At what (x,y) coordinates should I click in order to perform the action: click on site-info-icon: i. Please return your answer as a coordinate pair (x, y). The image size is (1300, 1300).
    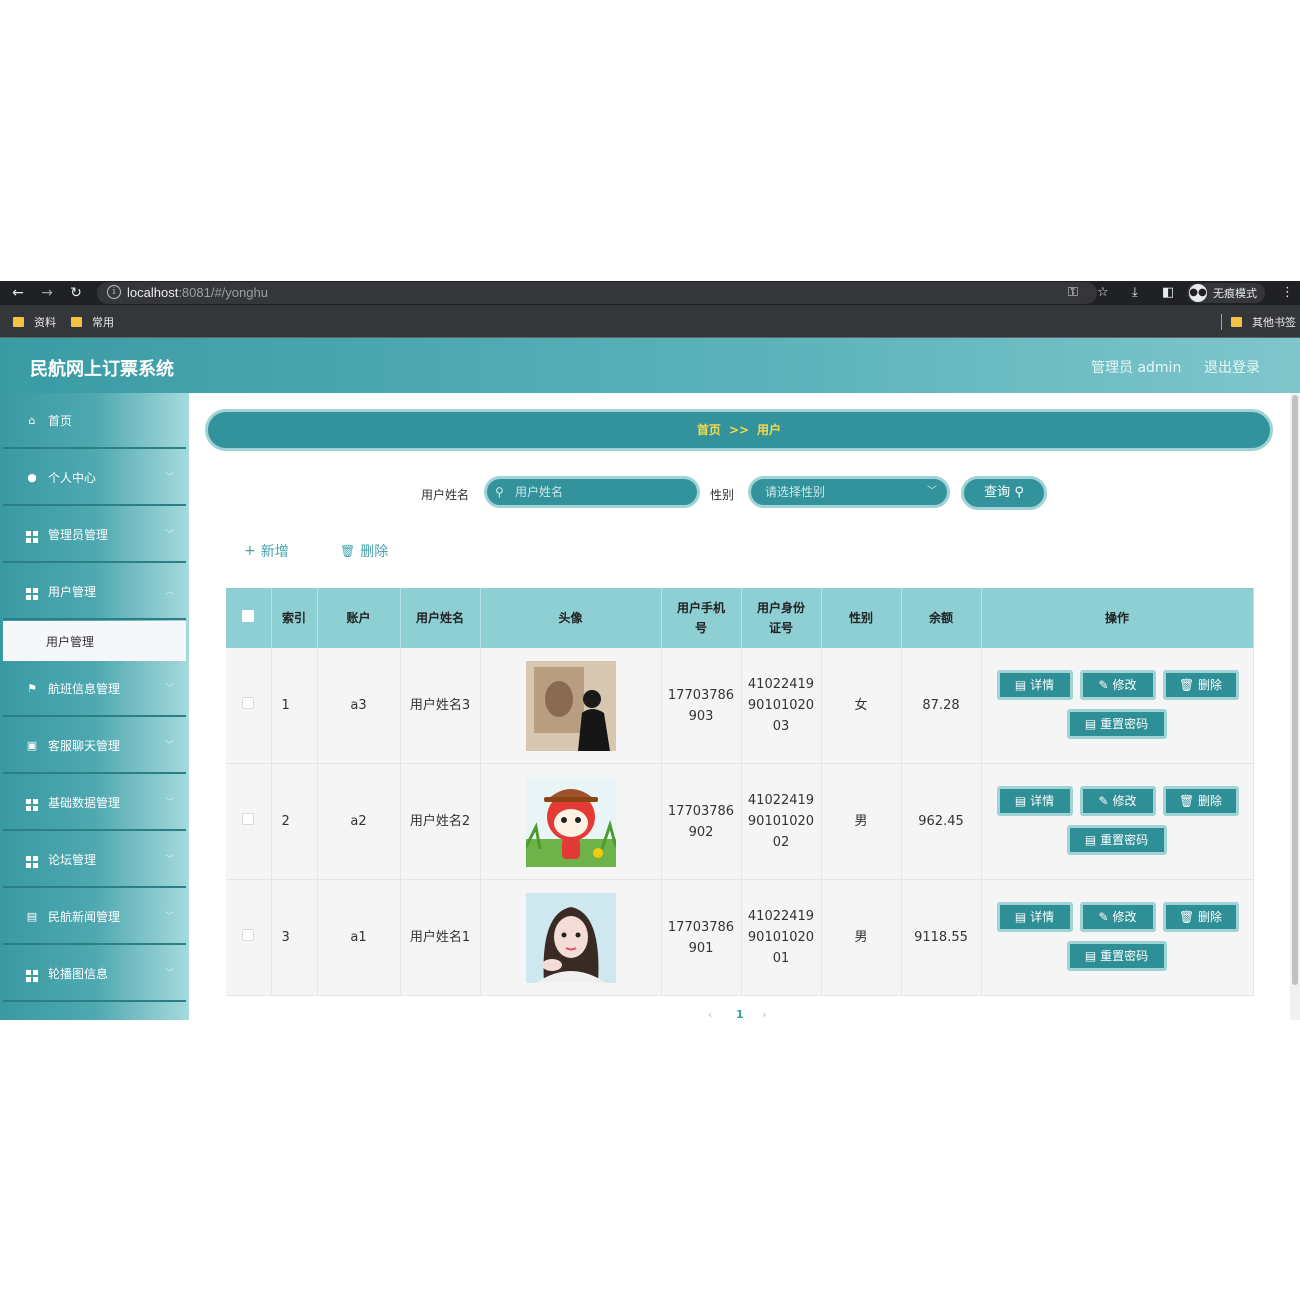
    Looking at the image, I should click on (114, 292).